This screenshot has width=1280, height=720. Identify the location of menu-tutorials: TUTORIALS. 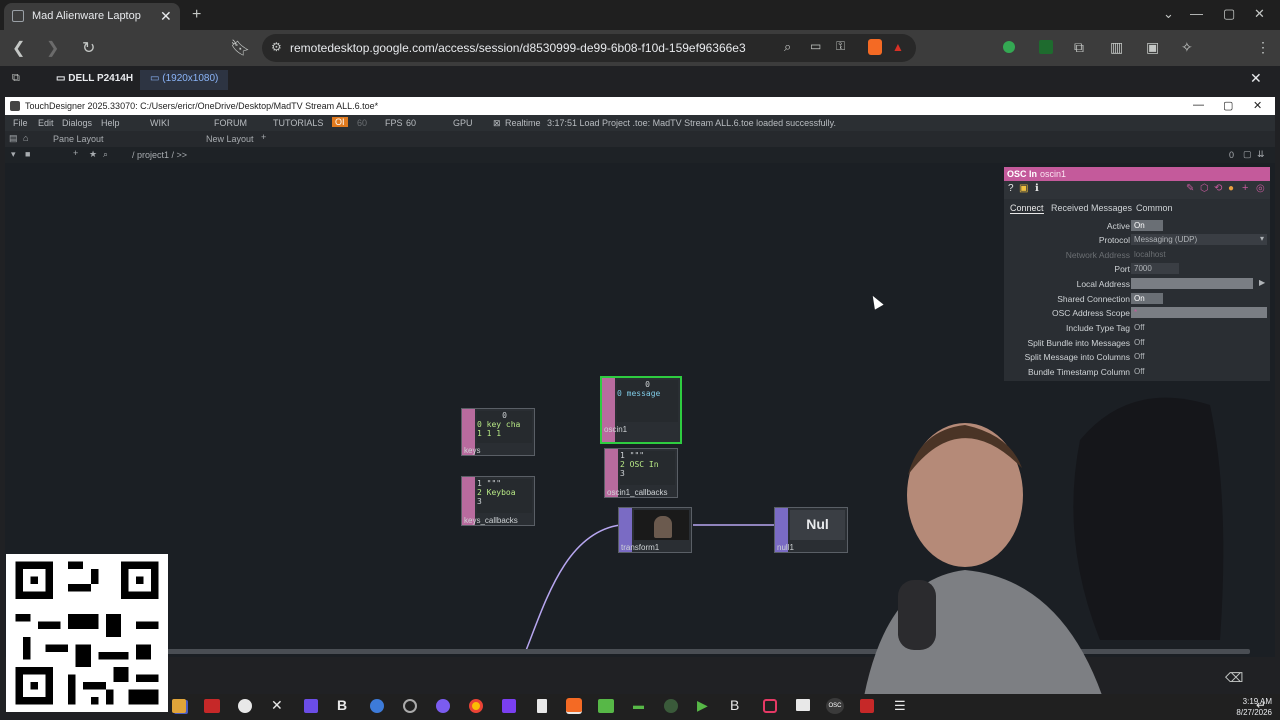
(298, 123).